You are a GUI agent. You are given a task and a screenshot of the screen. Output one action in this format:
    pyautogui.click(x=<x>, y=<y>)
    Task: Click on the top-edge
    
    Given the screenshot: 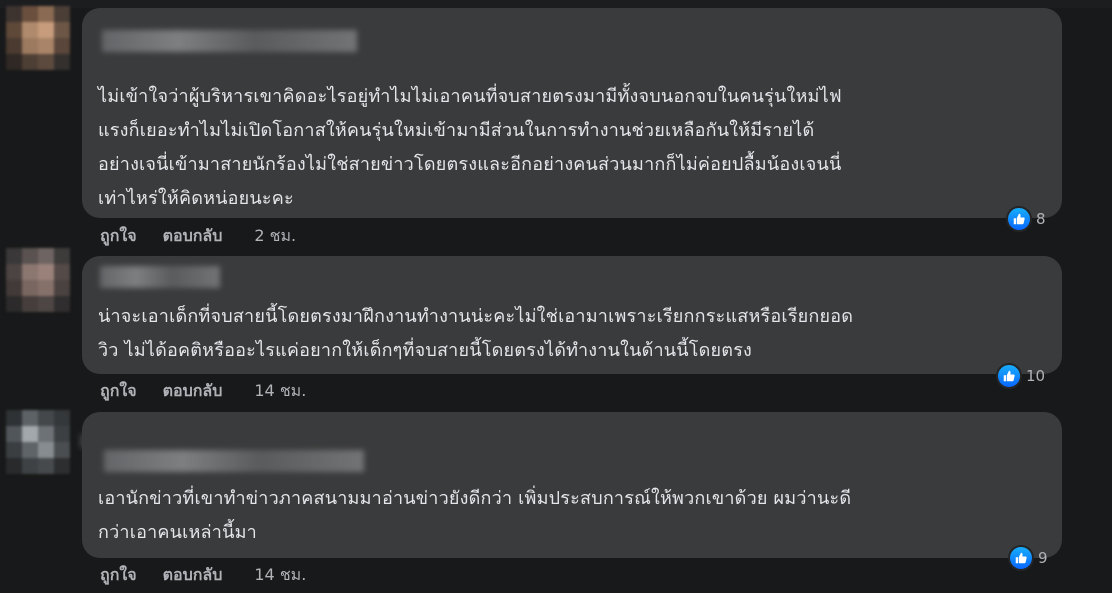 What is the action you would take?
    pyautogui.click(x=556, y=4)
    